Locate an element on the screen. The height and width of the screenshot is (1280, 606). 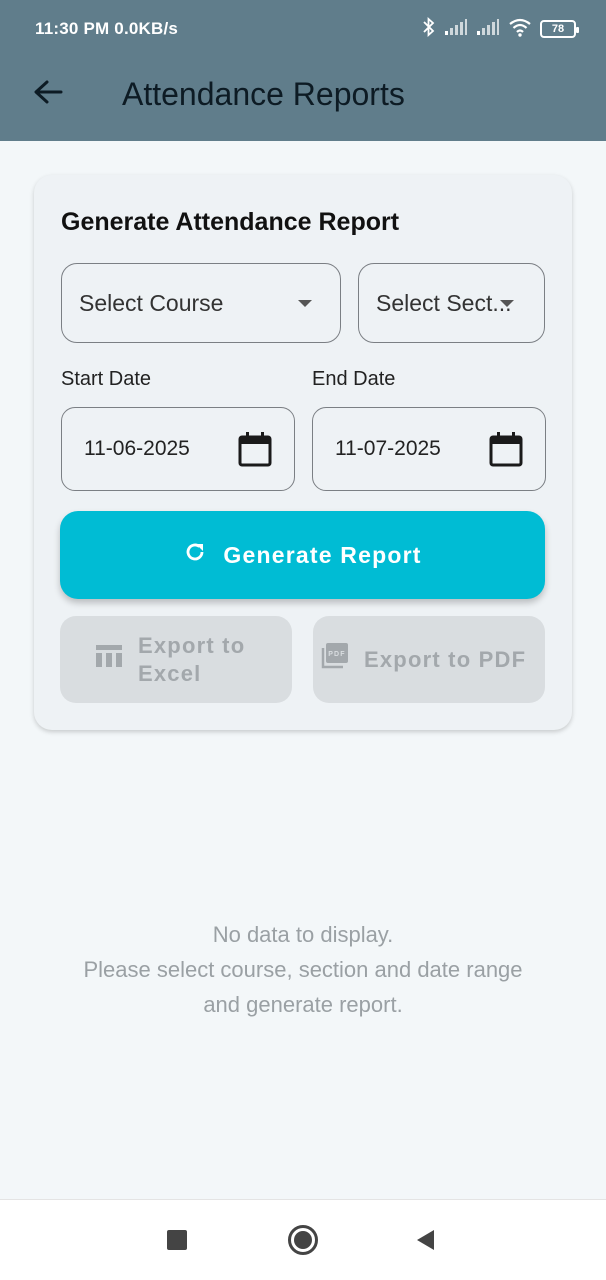
app-bar: Attendance Reports is located at coordinates (303, 99).